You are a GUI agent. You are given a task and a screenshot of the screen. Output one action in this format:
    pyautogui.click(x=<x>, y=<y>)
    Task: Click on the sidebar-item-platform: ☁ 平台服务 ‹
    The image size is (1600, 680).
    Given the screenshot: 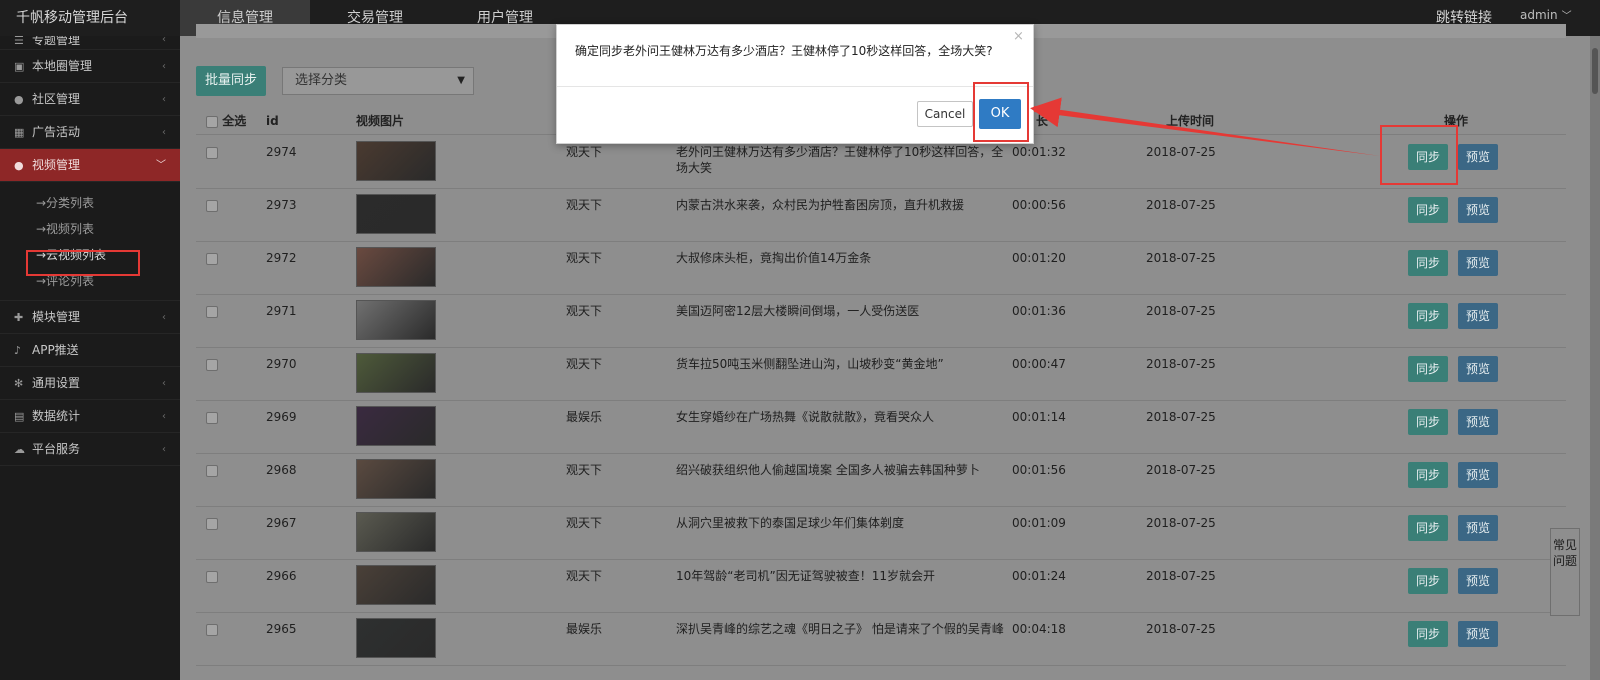 What is the action you would take?
    pyautogui.click(x=90, y=449)
    